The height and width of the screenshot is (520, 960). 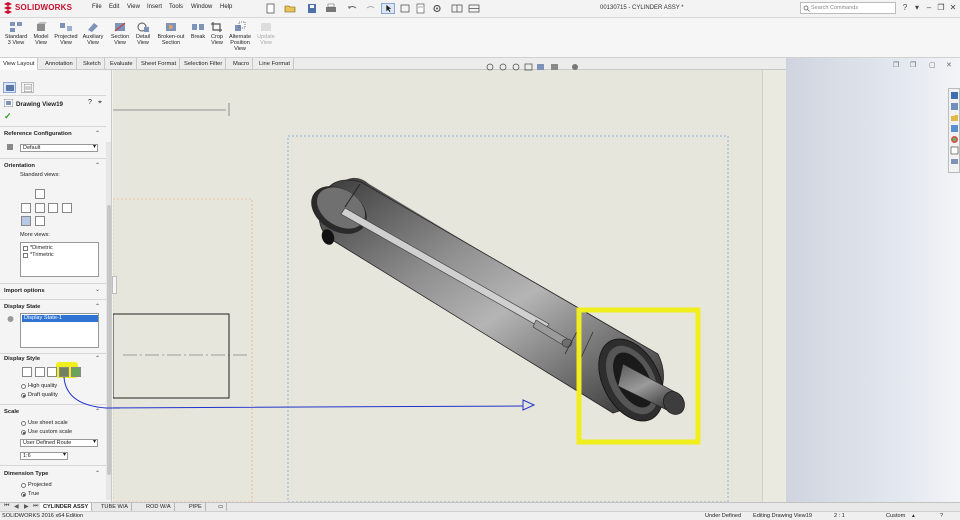 I want to click on more-views-list: *Dimetric *Trimetric, so click(x=59, y=259).